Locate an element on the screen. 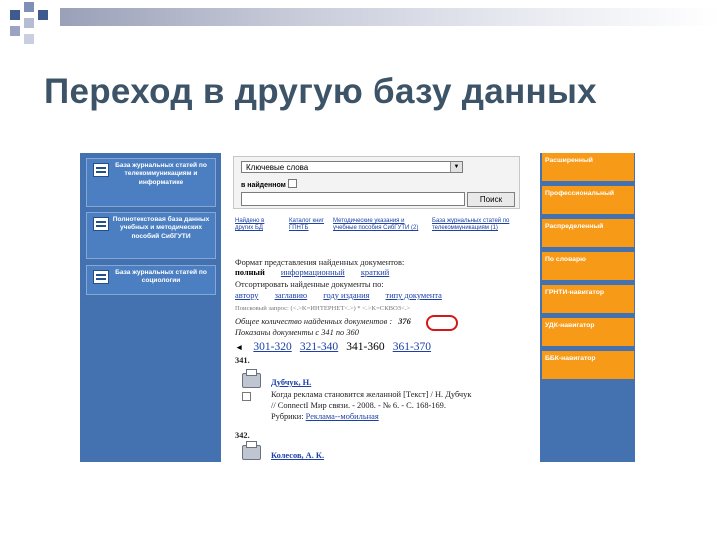 The width and height of the screenshot is (720, 540). header-gradient-bar is located at coordinates (390, 17).